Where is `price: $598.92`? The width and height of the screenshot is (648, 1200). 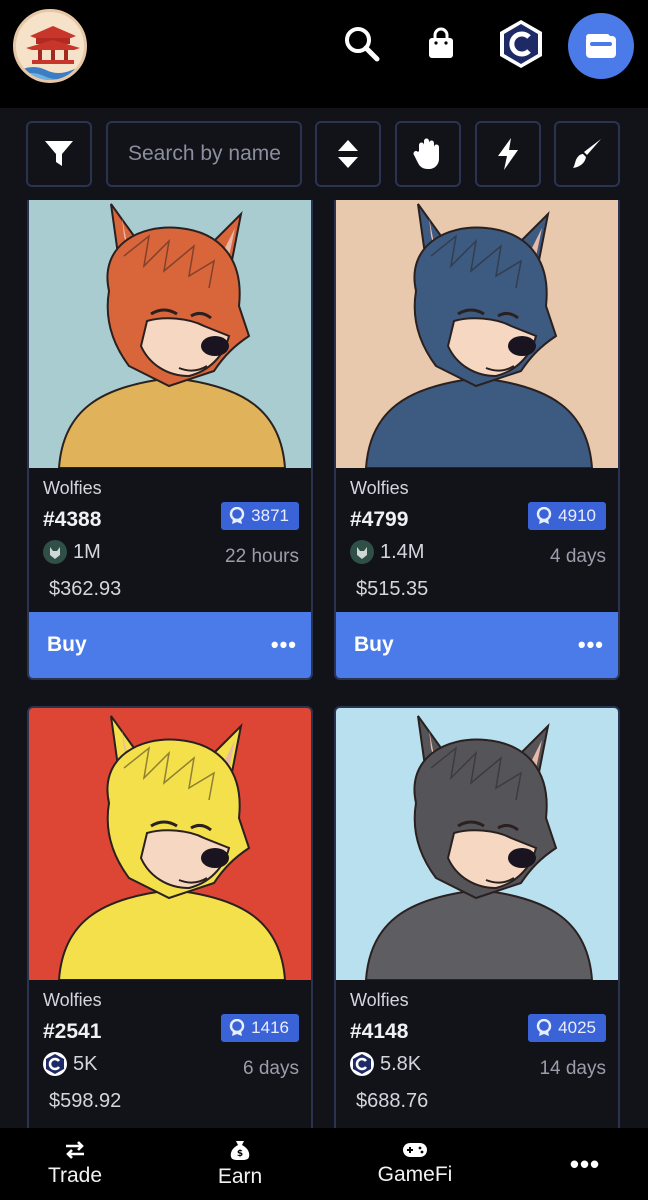 price: $598.92 is located at coordinates (85, 1101).